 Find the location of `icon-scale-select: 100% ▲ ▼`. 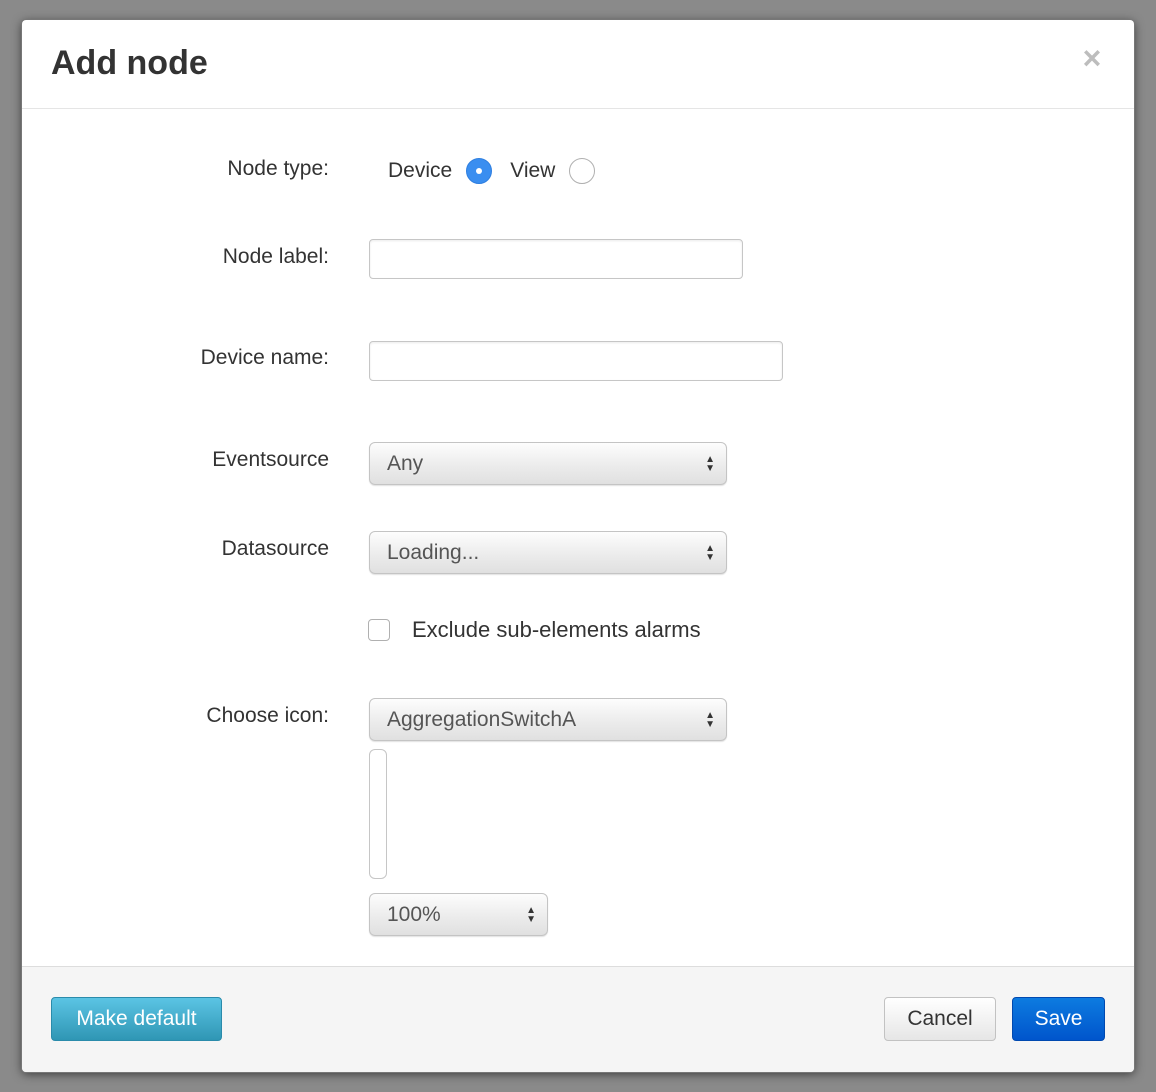

icon-scale-select: 100% ▲ ▼ is located at coordinates (458, 914).